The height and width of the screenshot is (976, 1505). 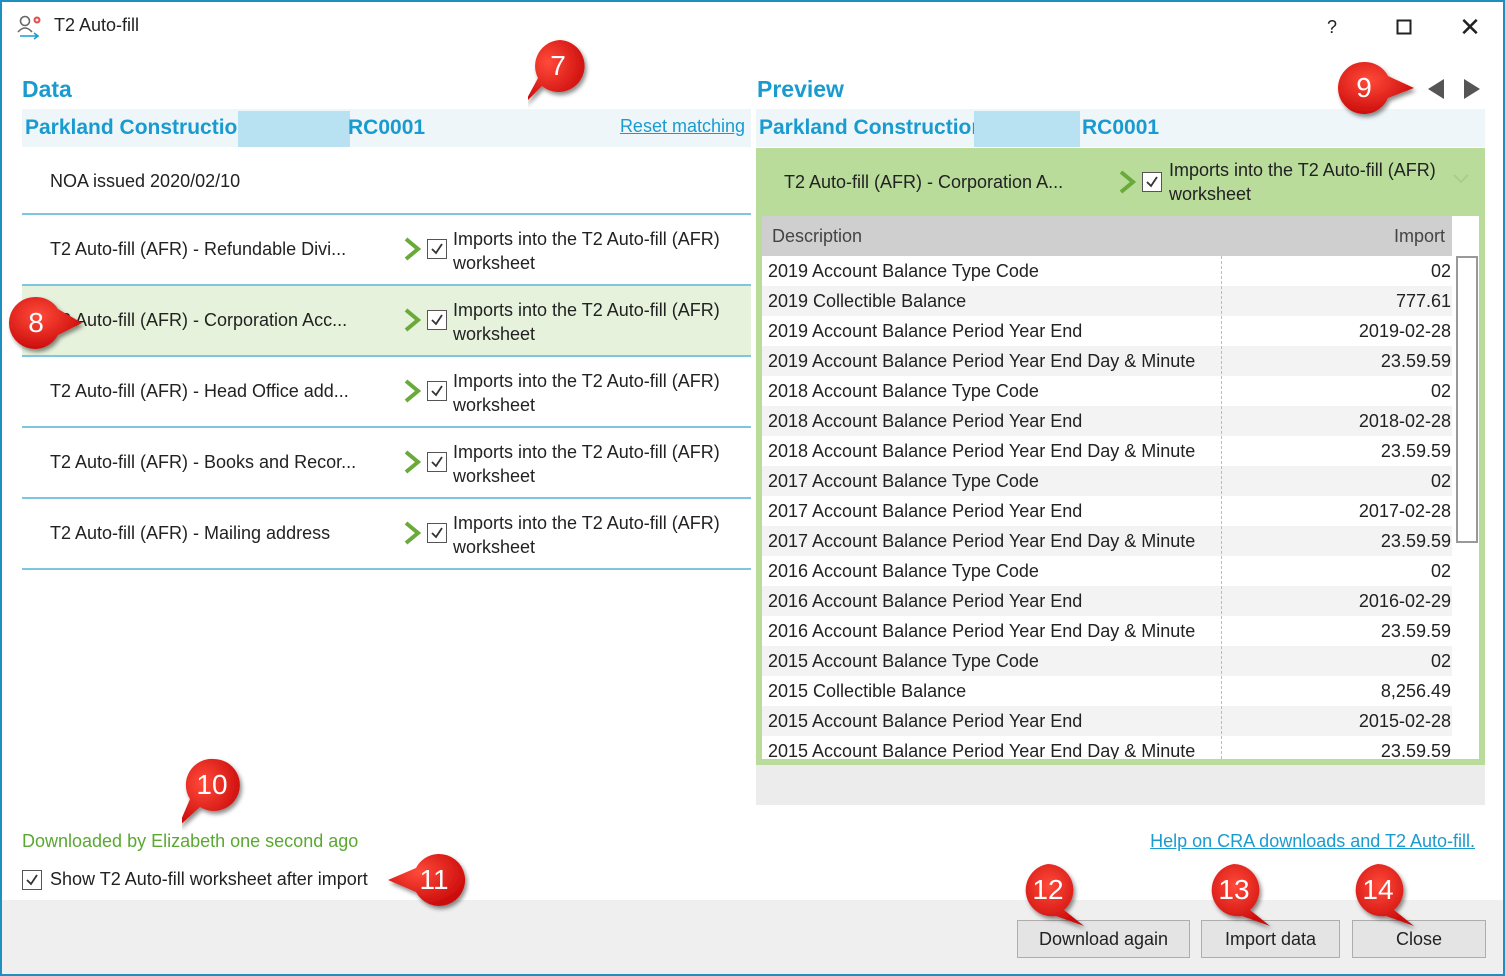 What do you see at coordinates (1108, 571) in the screenshot?
I see `table-row: 2016 Account Balance Type Code 02` at bounding box center [1108, 571].